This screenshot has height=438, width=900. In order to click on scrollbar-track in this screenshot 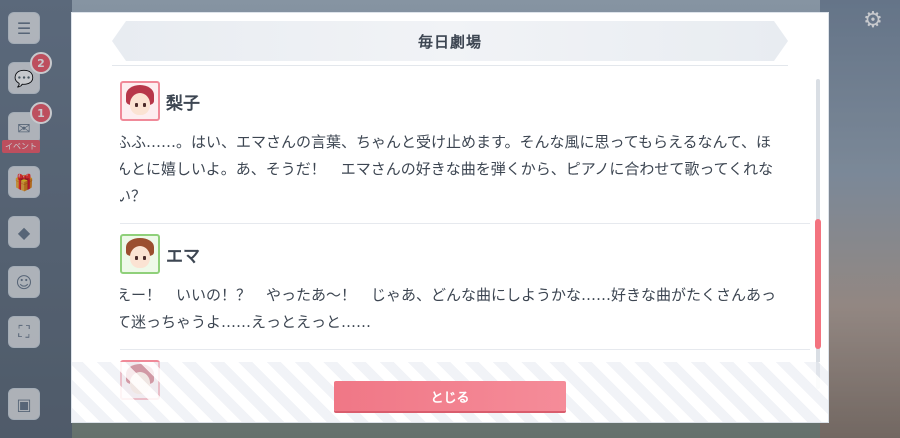, I will do `click(818, 234)`.